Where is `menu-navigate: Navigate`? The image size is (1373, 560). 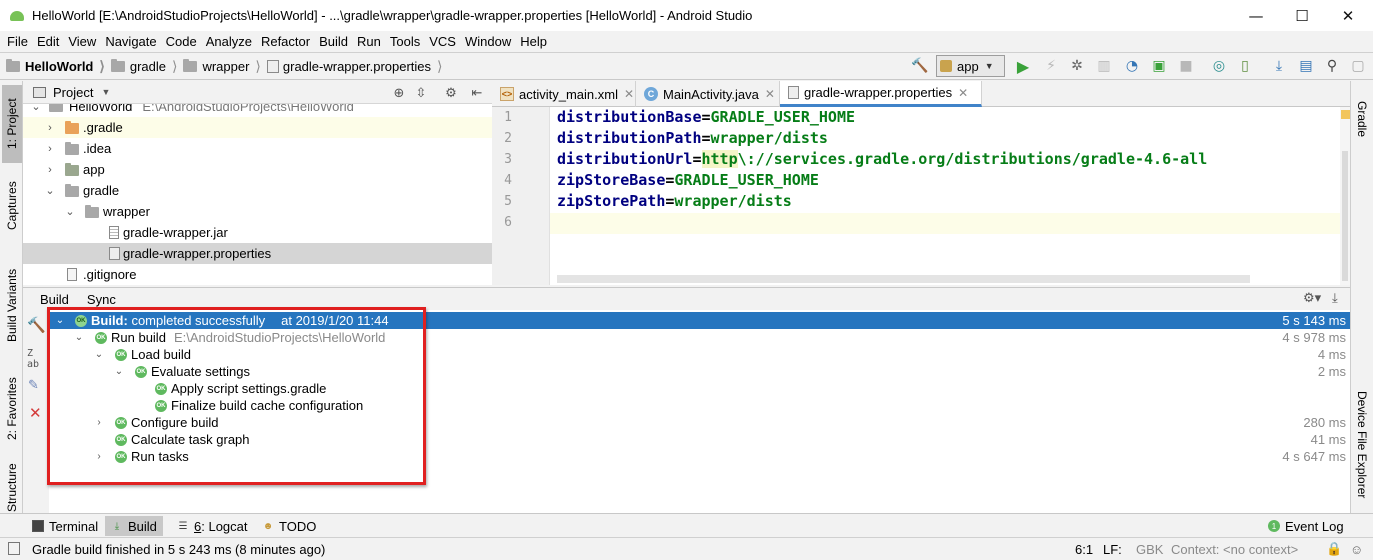
menu-navigate: Navigate is located at coordinates (130, 41).